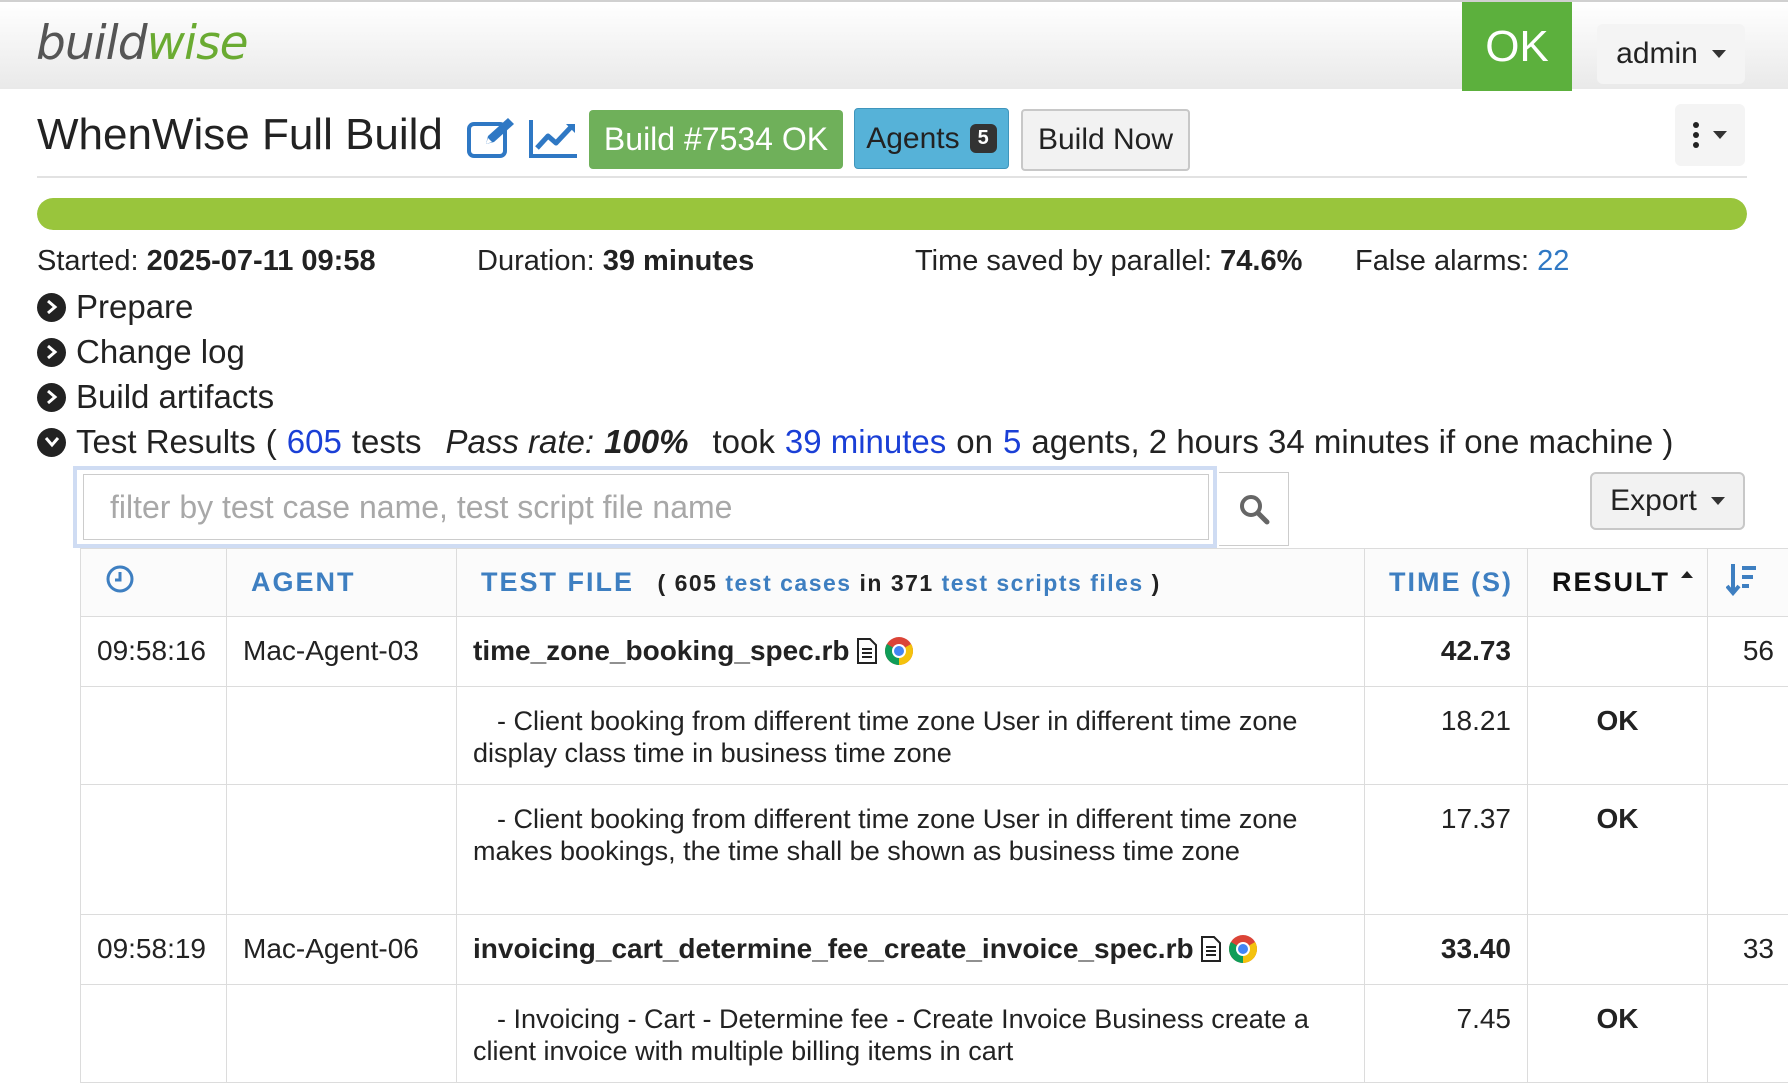 The height and width of the screenshot is (1084, 1788). Describe the element at coordinates (894, 45) in the screenshot. I see `top-navbar: buildwise OK admin` at that location.